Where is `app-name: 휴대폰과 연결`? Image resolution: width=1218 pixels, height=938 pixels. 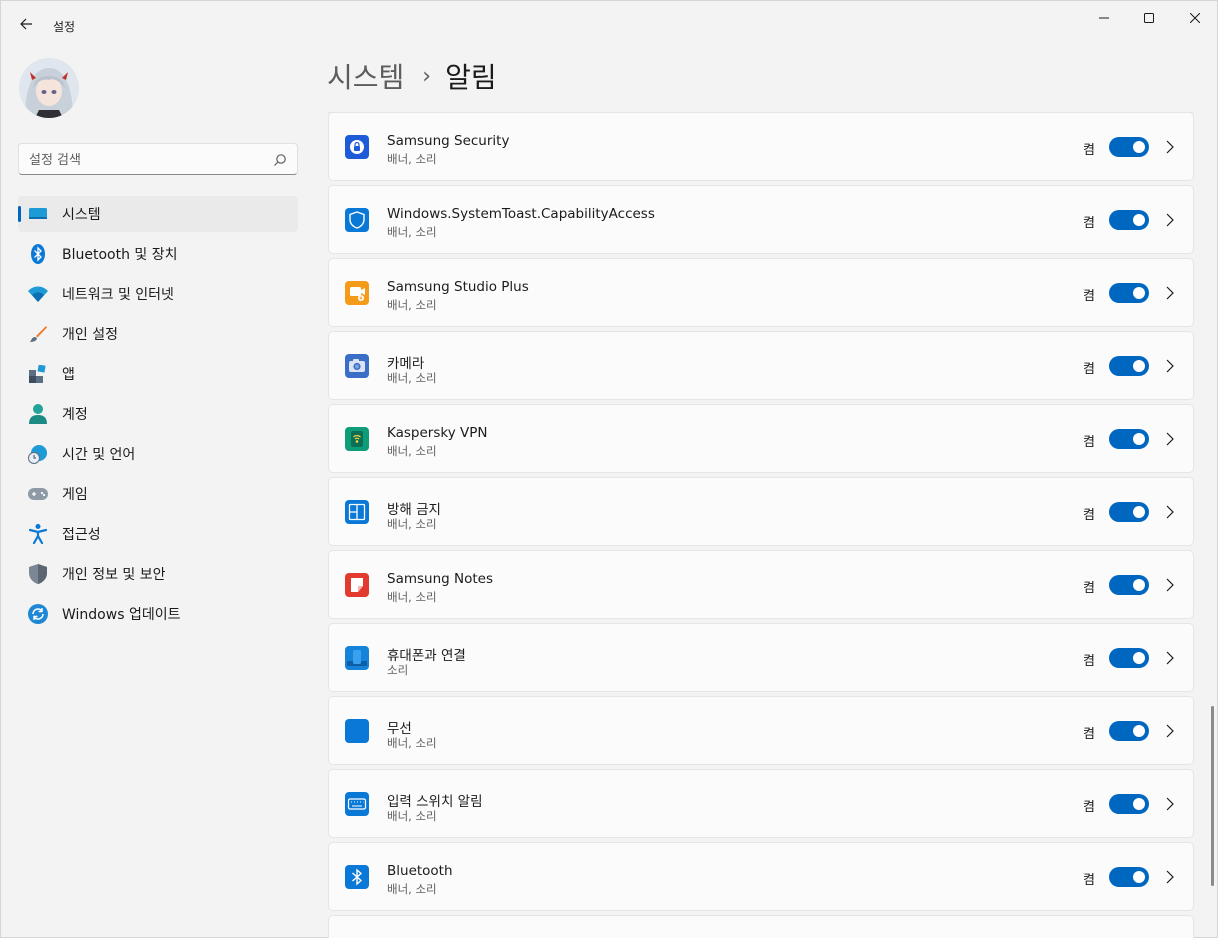 app-name: 휴대폰과 연결 is located at coordinates (426, 656).